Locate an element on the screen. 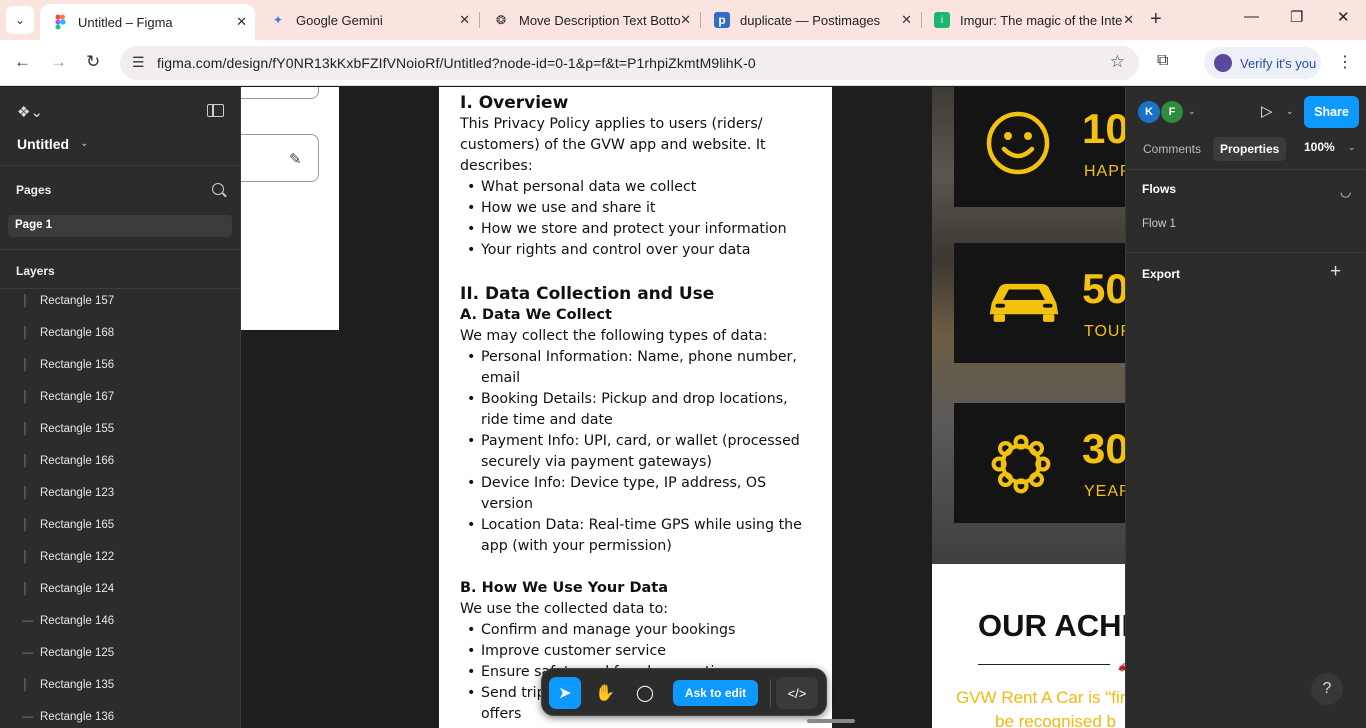  restore-icon: ❐ is located at coordinates (1296, 17).